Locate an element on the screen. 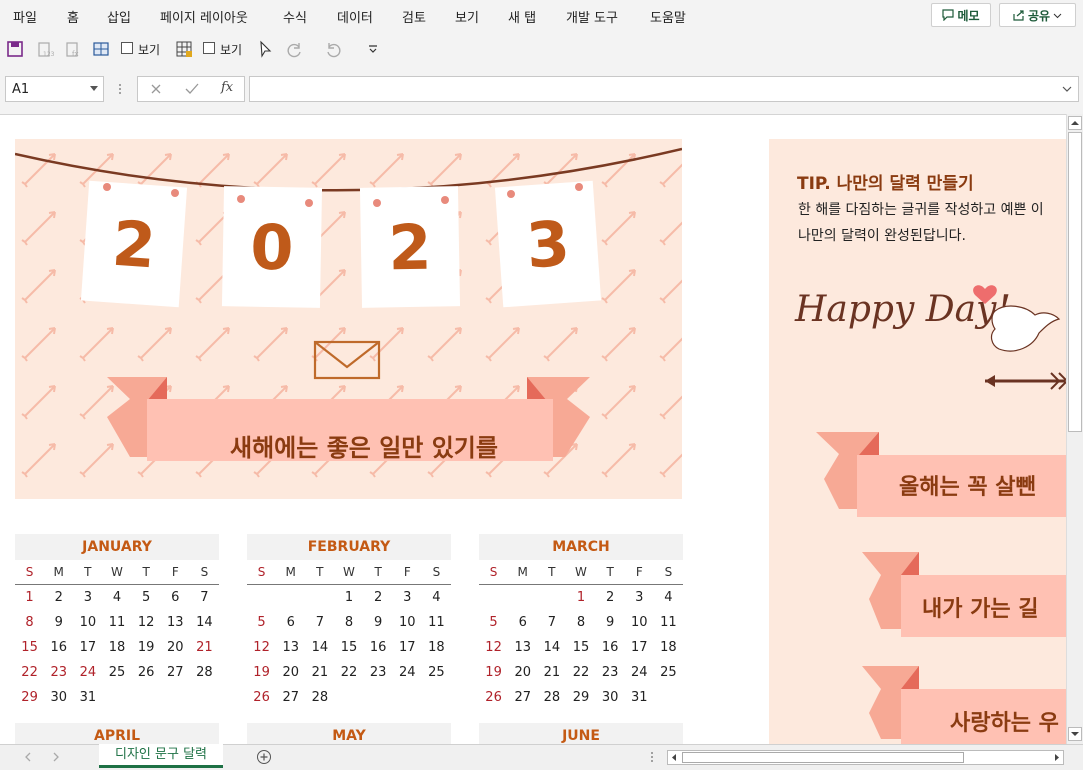 The image size is (1083, 770). menu-help: 도움말 is located at coordinates (668, 16).